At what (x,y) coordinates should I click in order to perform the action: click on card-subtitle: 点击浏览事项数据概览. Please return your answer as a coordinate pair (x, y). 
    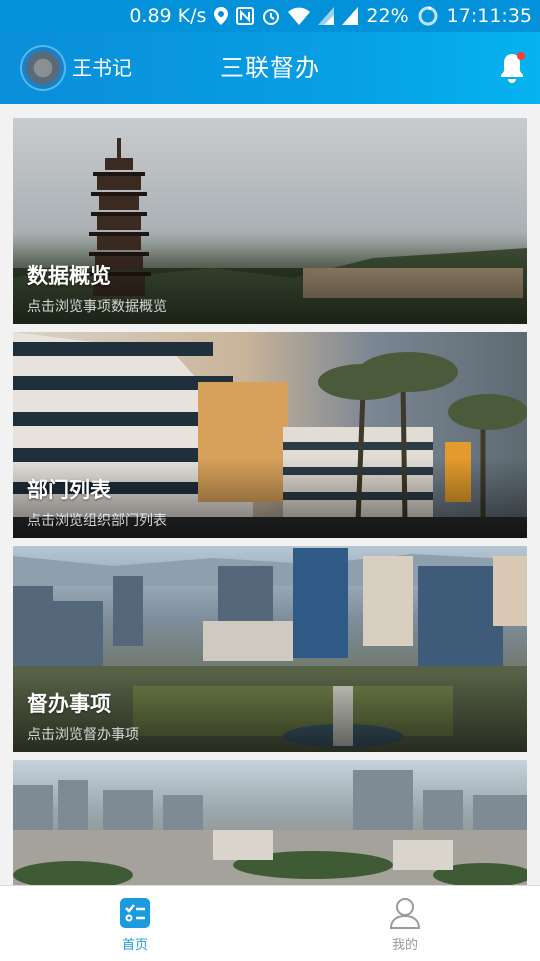
    Looking at the image, I should click on (97, 307).